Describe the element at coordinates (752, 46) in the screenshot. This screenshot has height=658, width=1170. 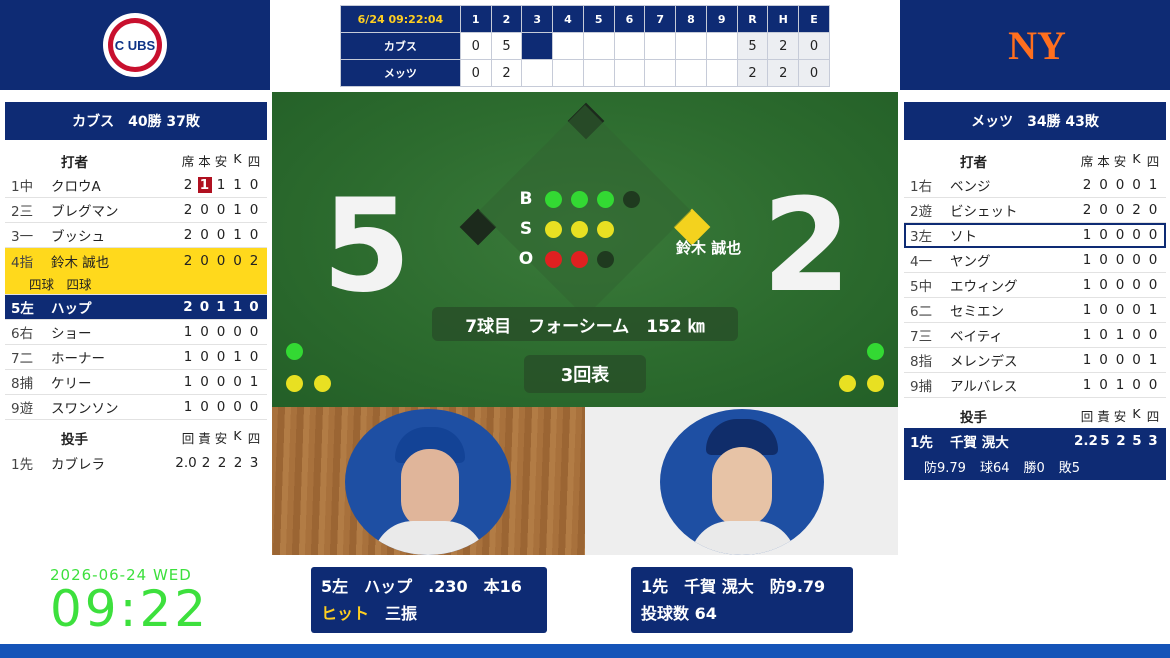
I see `runs-total: 5` at that location.